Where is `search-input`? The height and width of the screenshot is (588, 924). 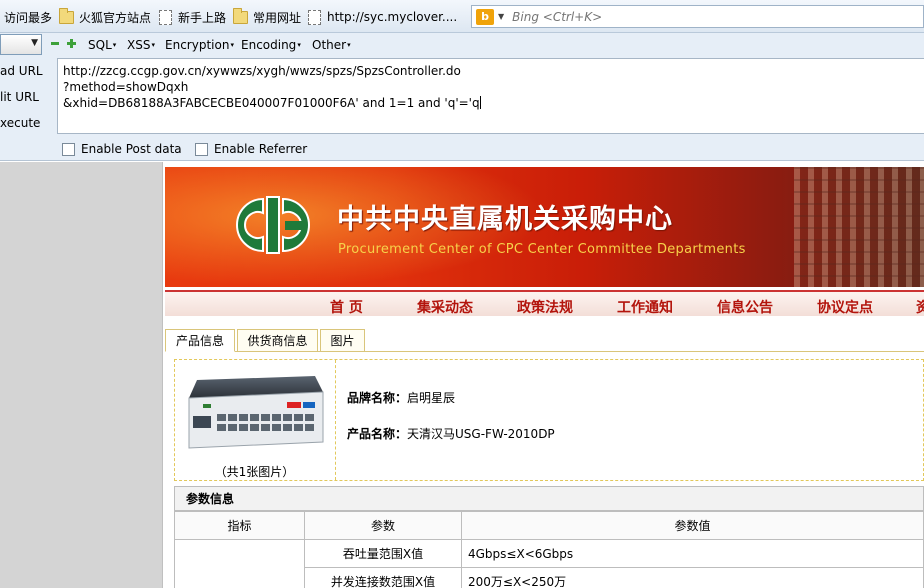 search-input is located at coordinates (702, 16).